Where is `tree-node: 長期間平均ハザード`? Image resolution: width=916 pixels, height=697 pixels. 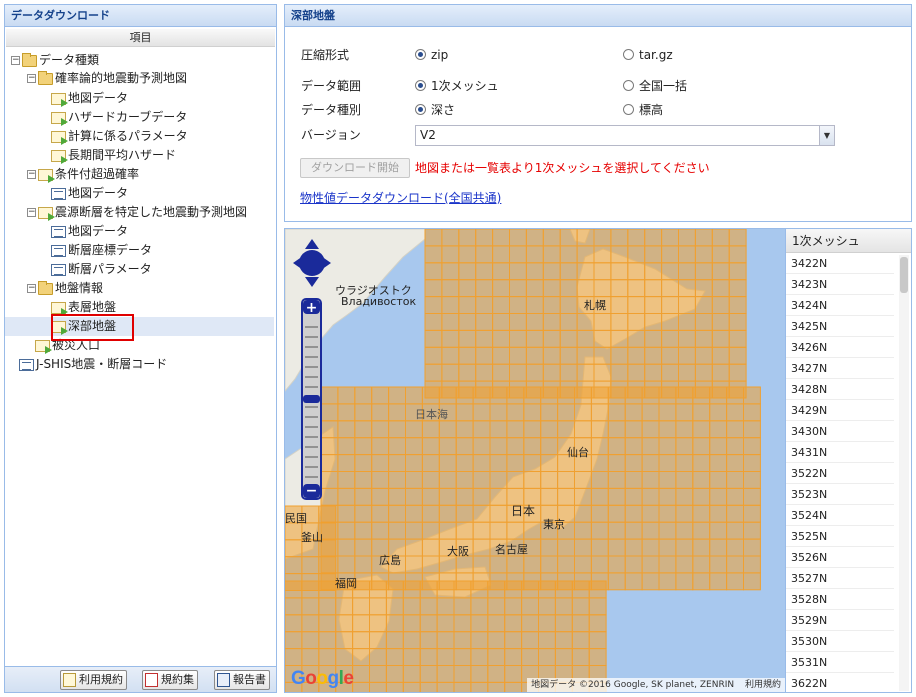 tree-node: 長期間平均ハザード is located at coordinates (113, 155).